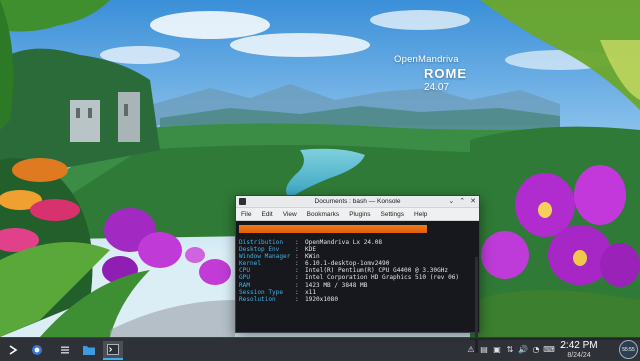  What do you see at coordinates (37, 349) in the screenshot?
I see `browser-icon` at bounding box center [37, 349].